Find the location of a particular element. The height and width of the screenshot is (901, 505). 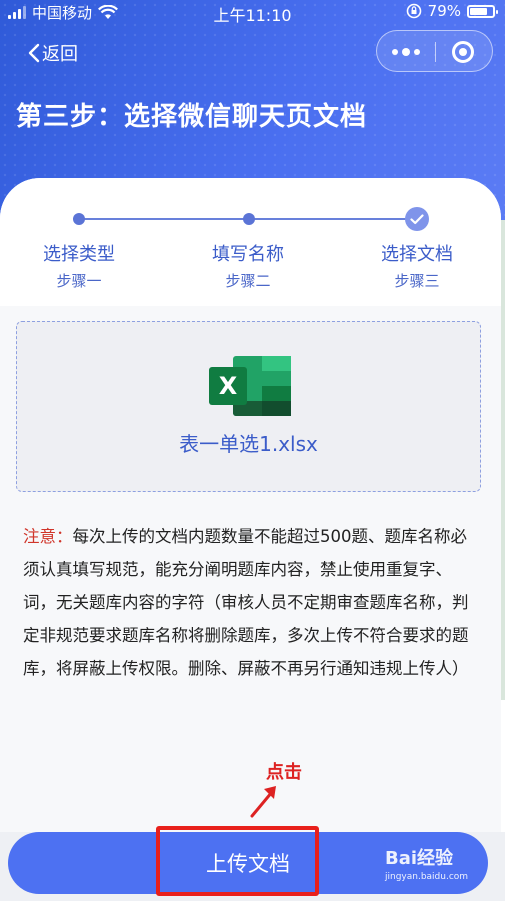

step-check-icon is located at coordinates (417, 219).